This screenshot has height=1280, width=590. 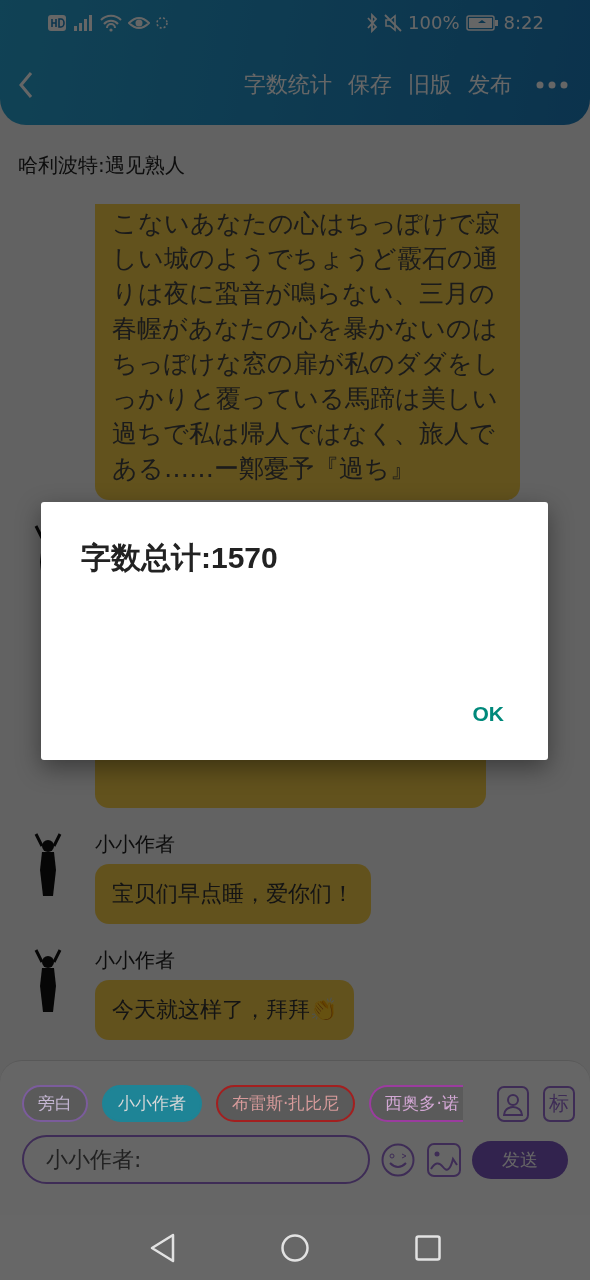 I want to click on emoji-icon, so click(x=398, y=1159).